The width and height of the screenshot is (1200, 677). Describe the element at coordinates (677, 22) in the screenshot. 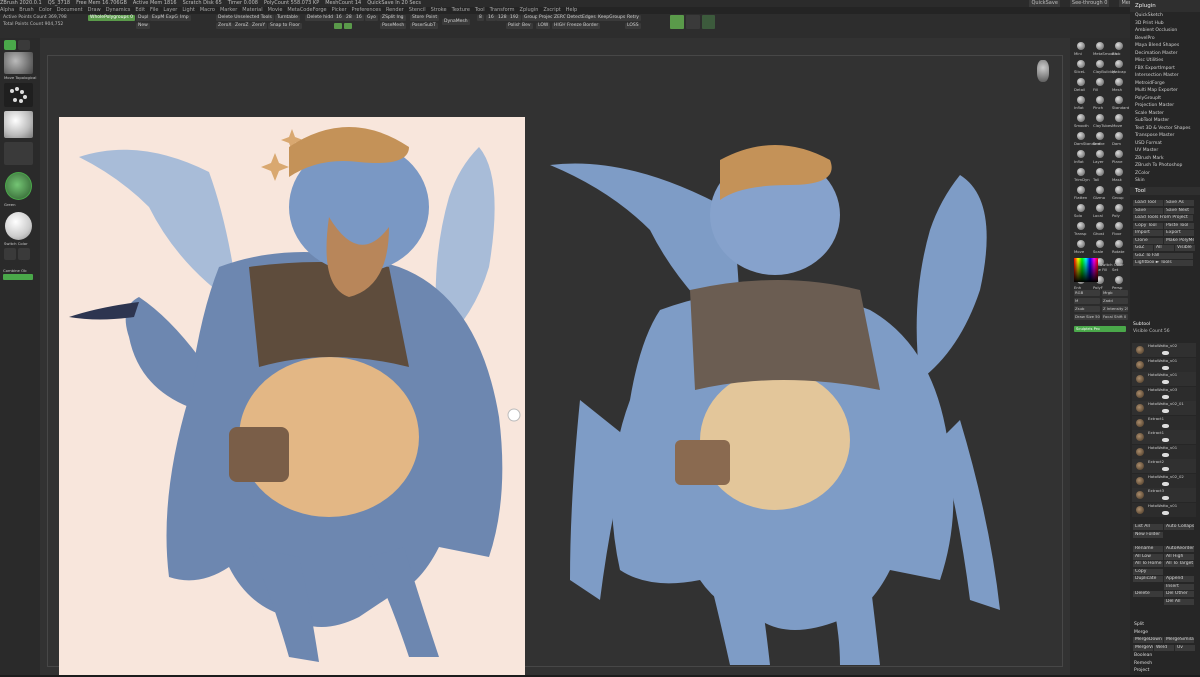

I see `zremesher-button` at that location.